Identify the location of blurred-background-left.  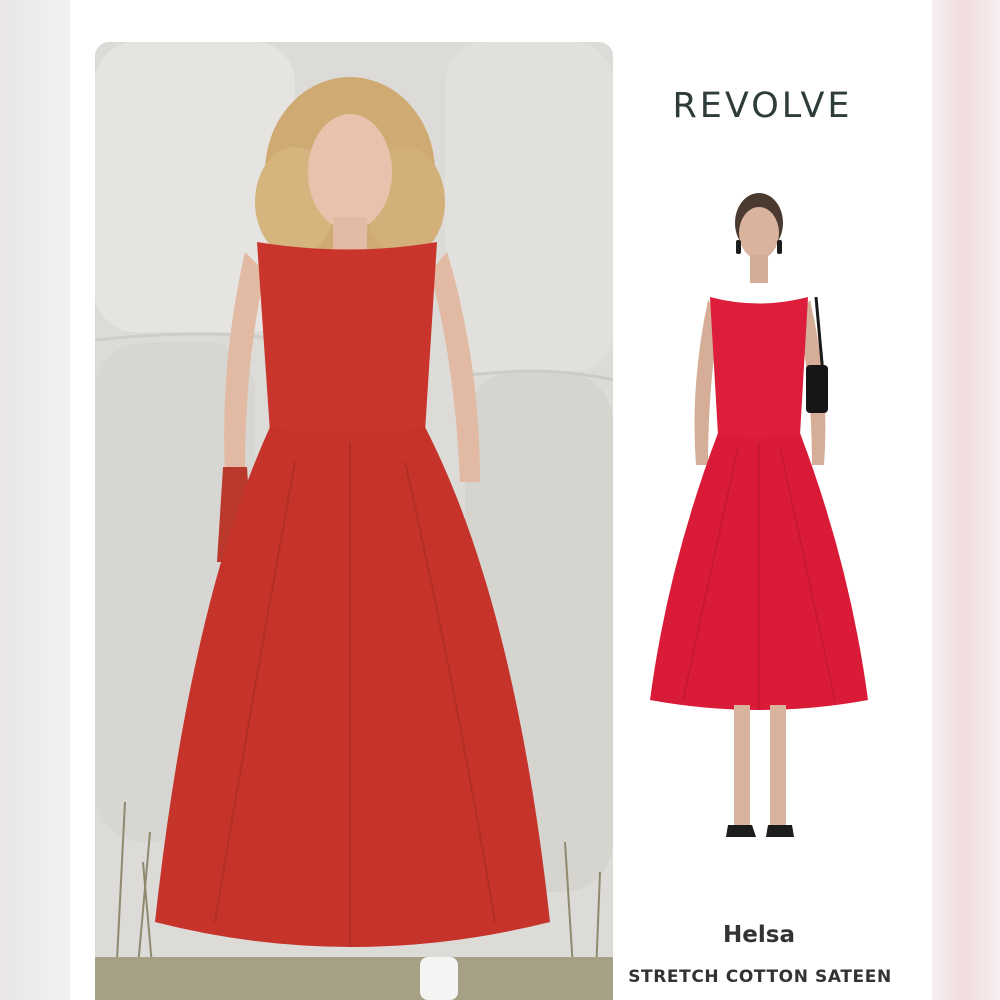
(35, 500).